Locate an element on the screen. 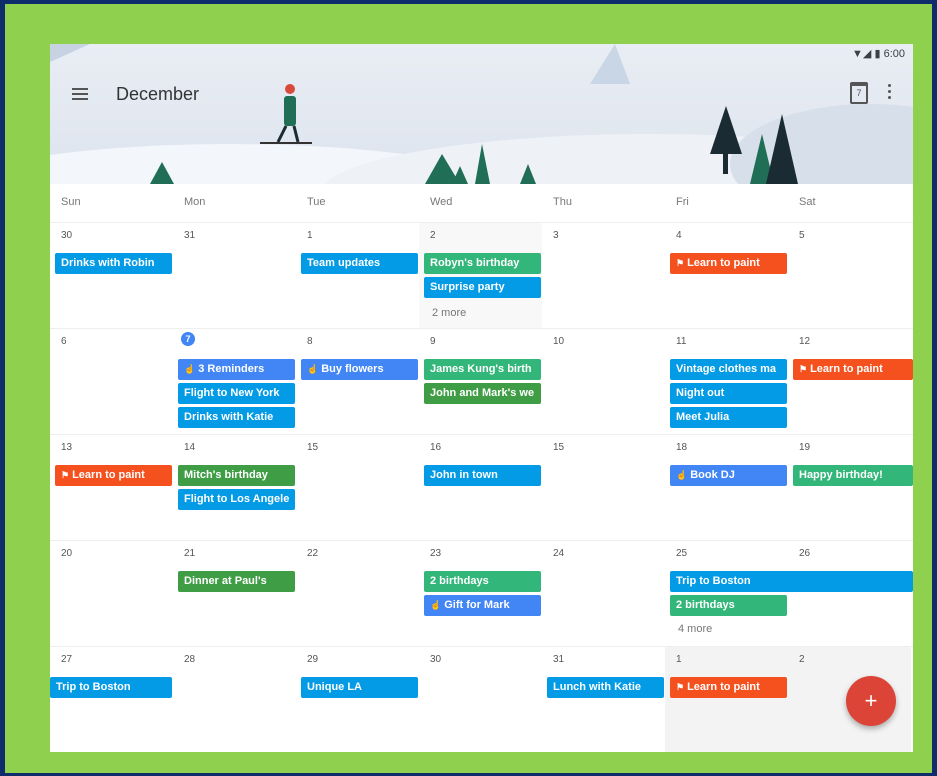 This screenshot has width=937, height=776. today-indicator: 7 is located at coordinates (188, 339).